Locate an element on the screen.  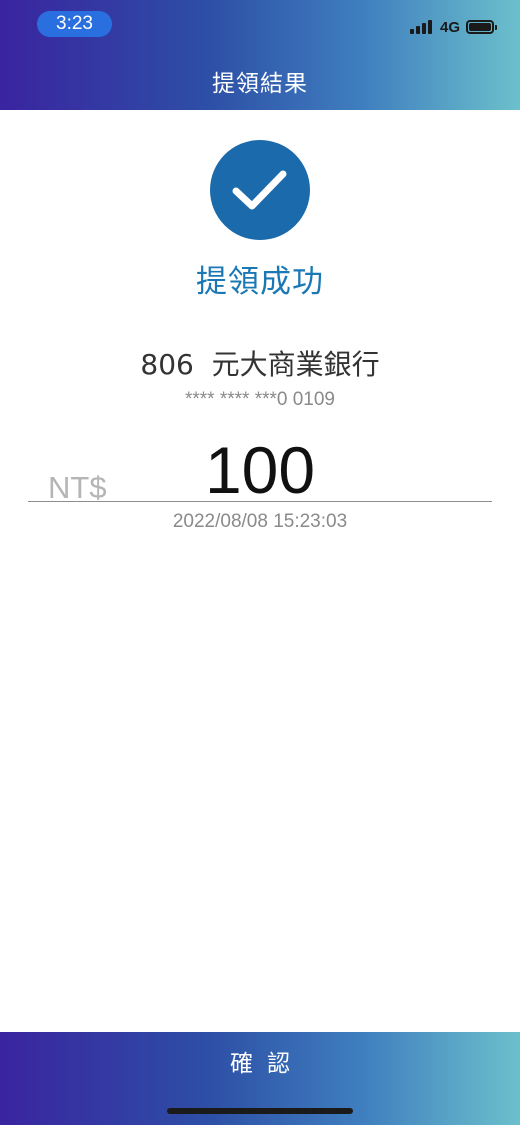
checkmark-circle-icon is located at coordinates (260, 190).